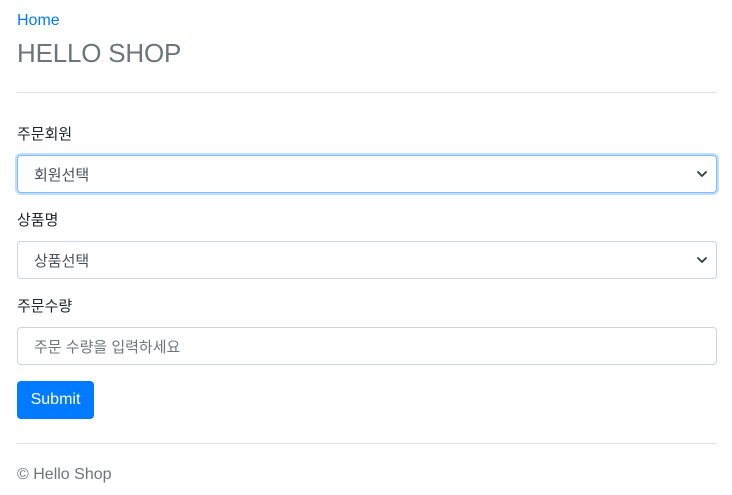 The image size is (732, 495). I want to click on home-link: Home, so click(38, 21).